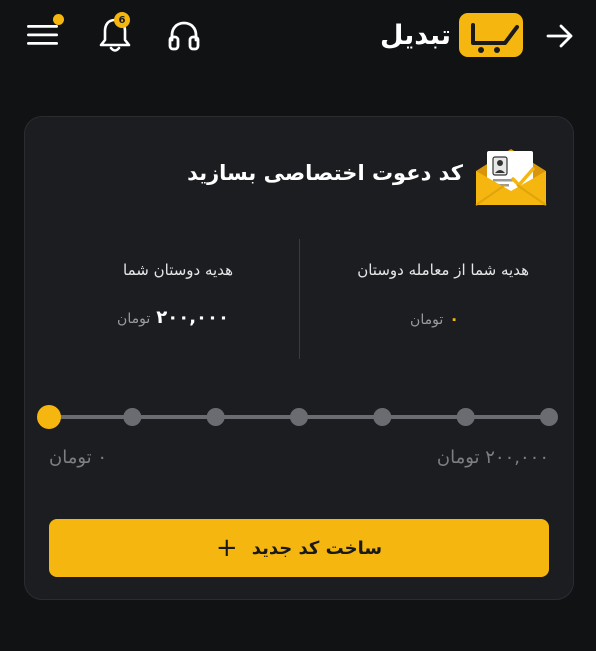  I want to click on friends-gift-unit: تومان, so click(134, 319).